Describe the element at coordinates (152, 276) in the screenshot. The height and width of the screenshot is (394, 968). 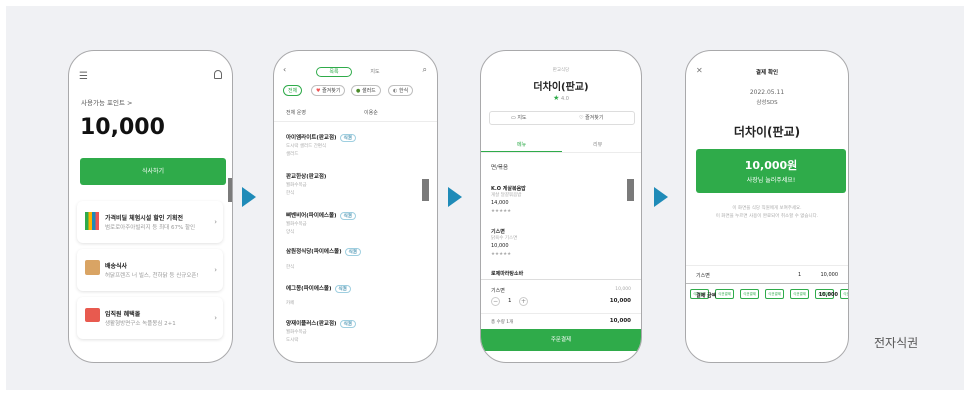
I see `card-subtitle: 허닭프렌즈 너 빌스, 천하닭 등 신규오픈!` at that location.